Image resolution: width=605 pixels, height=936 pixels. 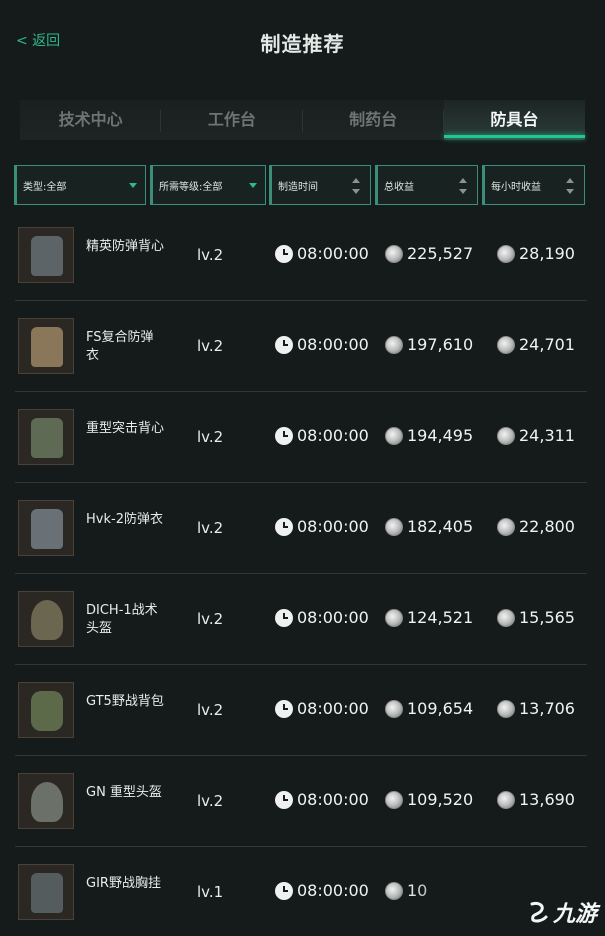 I want to click on chevron-down-icon, so click(x=253, y=185).